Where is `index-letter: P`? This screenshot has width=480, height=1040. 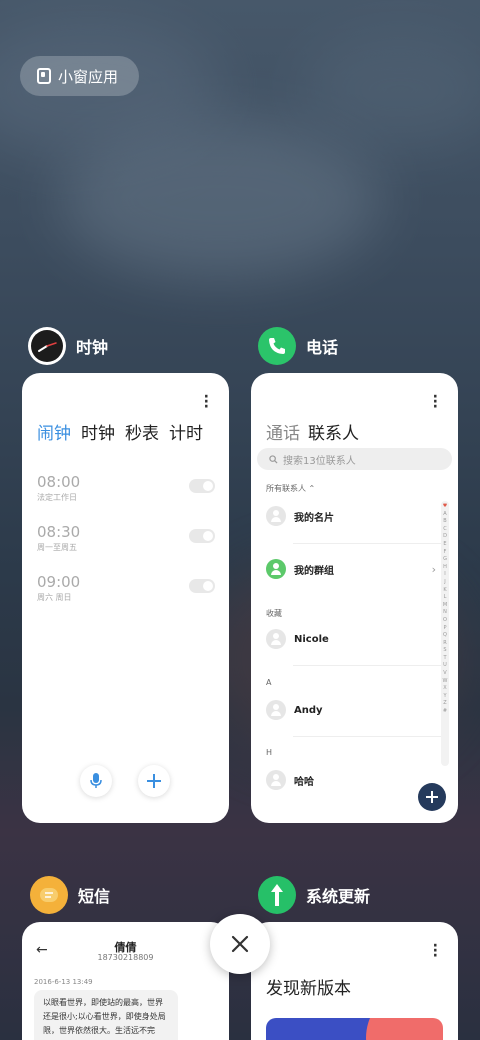
index-letter: P is located at coordinates (445, 629).